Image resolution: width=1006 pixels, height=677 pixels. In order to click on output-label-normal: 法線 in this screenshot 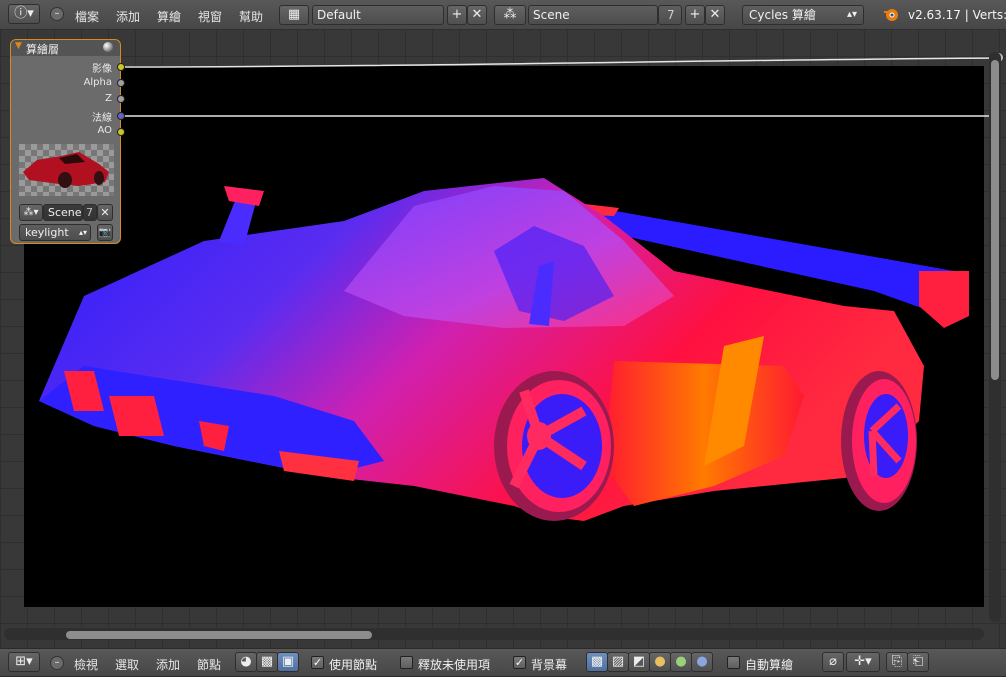, I will do `click(102, 118)`.